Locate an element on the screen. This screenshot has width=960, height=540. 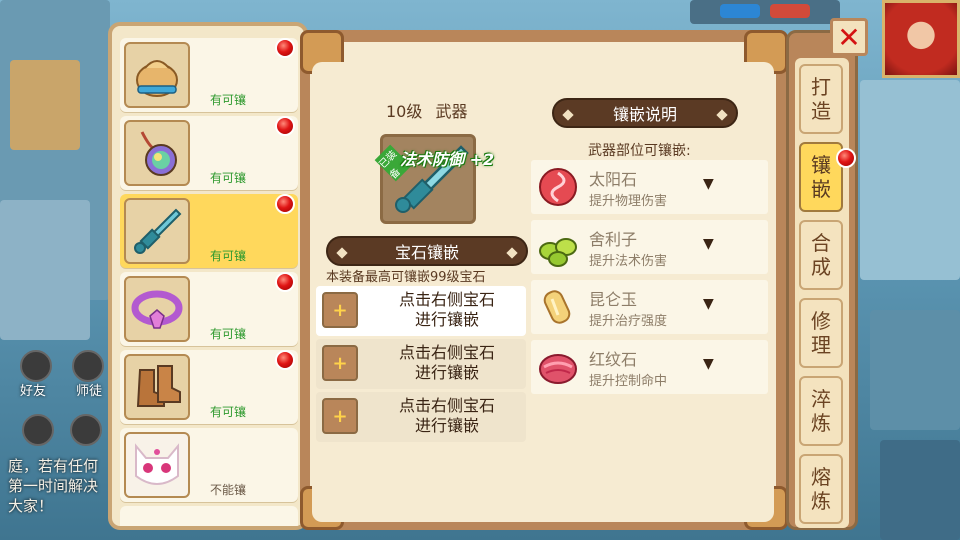
gem-name: 舍利子 is located at coordinates (613, 239).